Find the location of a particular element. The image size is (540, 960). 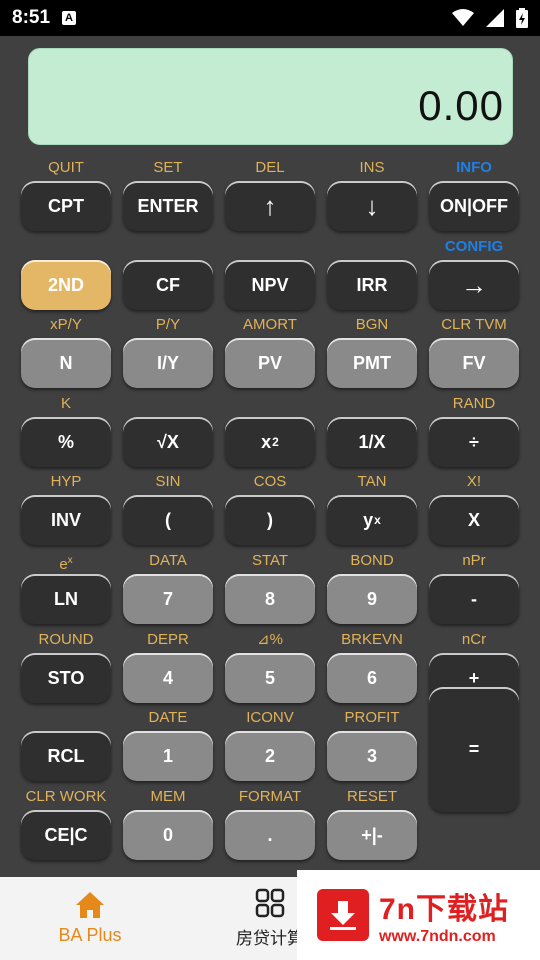

key-cpt-button: CPT is located at coordinates (66, 206).